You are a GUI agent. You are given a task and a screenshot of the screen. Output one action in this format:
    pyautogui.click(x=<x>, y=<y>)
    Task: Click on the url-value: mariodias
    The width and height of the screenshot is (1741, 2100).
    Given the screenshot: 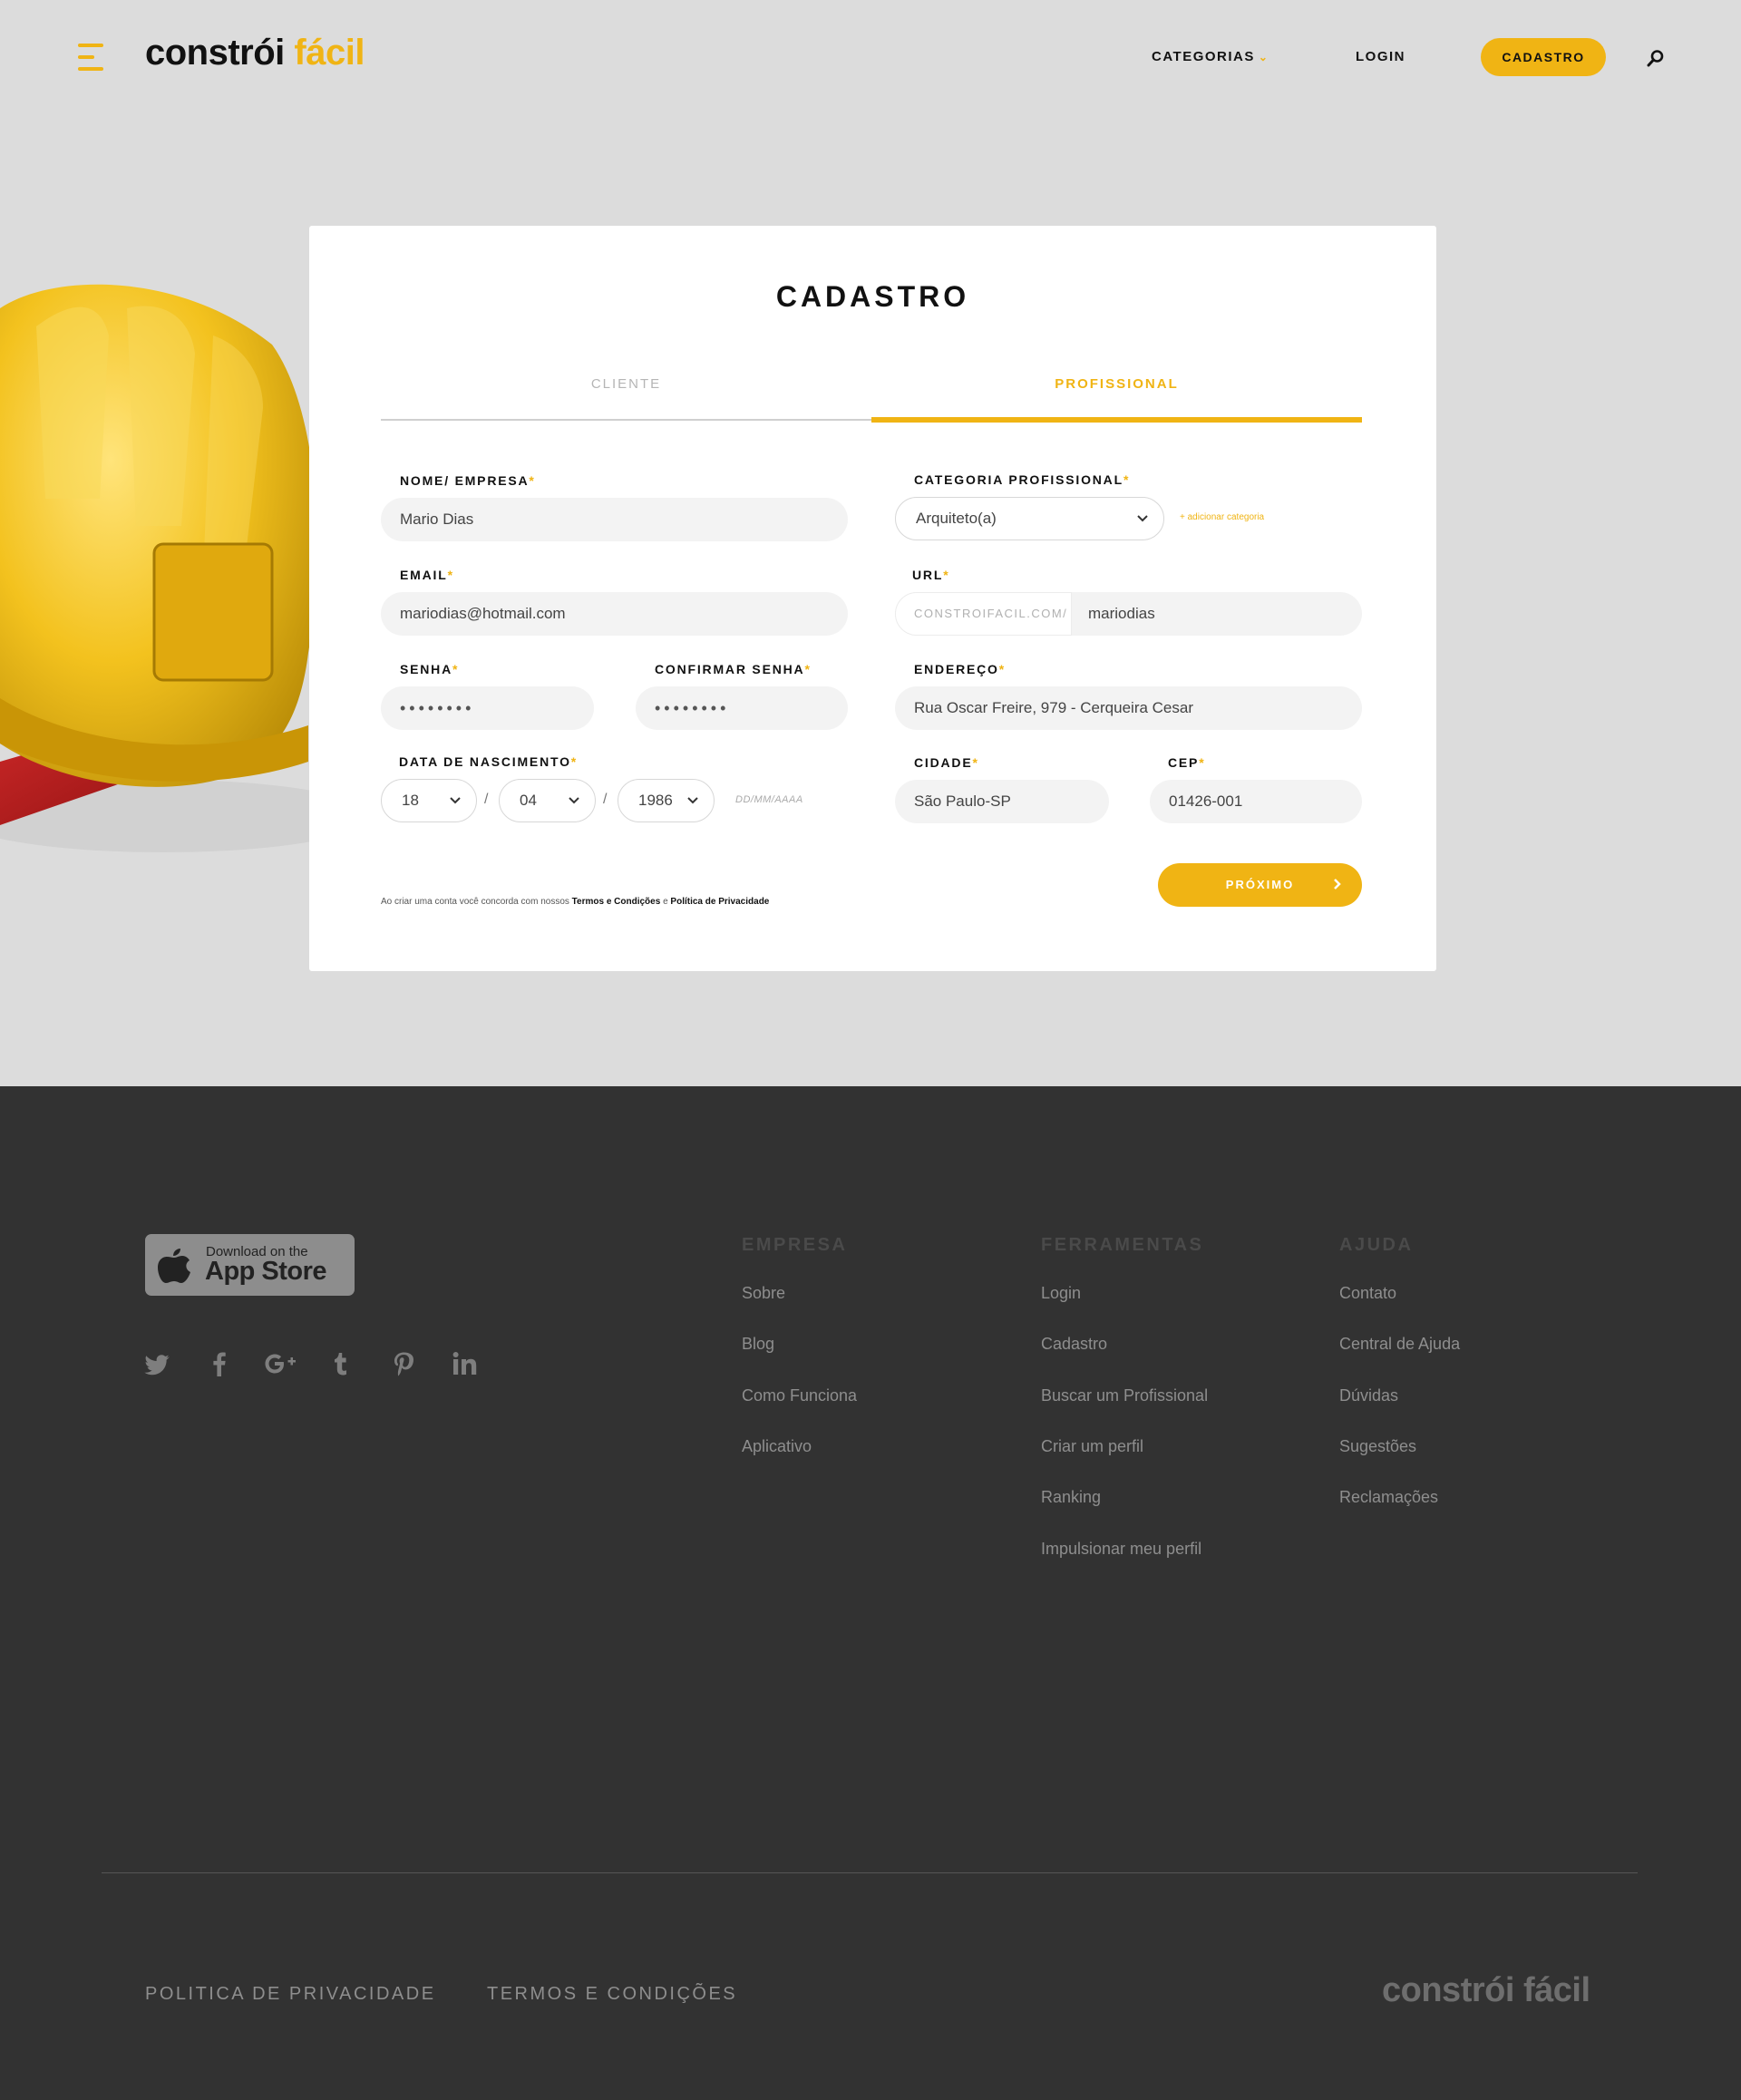 What is the action you would take?
    pyautogui.click(x=1121, y=613)
    